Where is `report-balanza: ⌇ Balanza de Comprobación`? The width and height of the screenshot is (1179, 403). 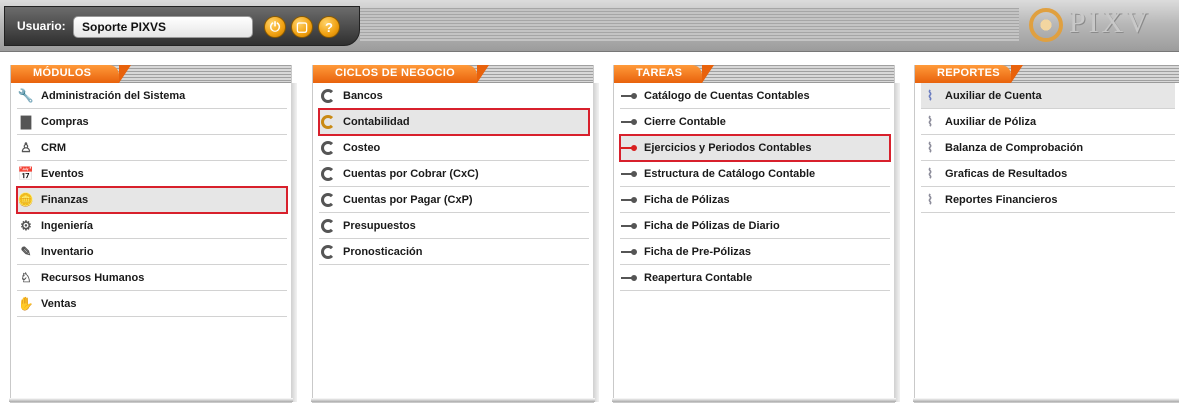
report-balanza: ⌇ Balanza de Comprobación is located at coordinates (1048, 148).